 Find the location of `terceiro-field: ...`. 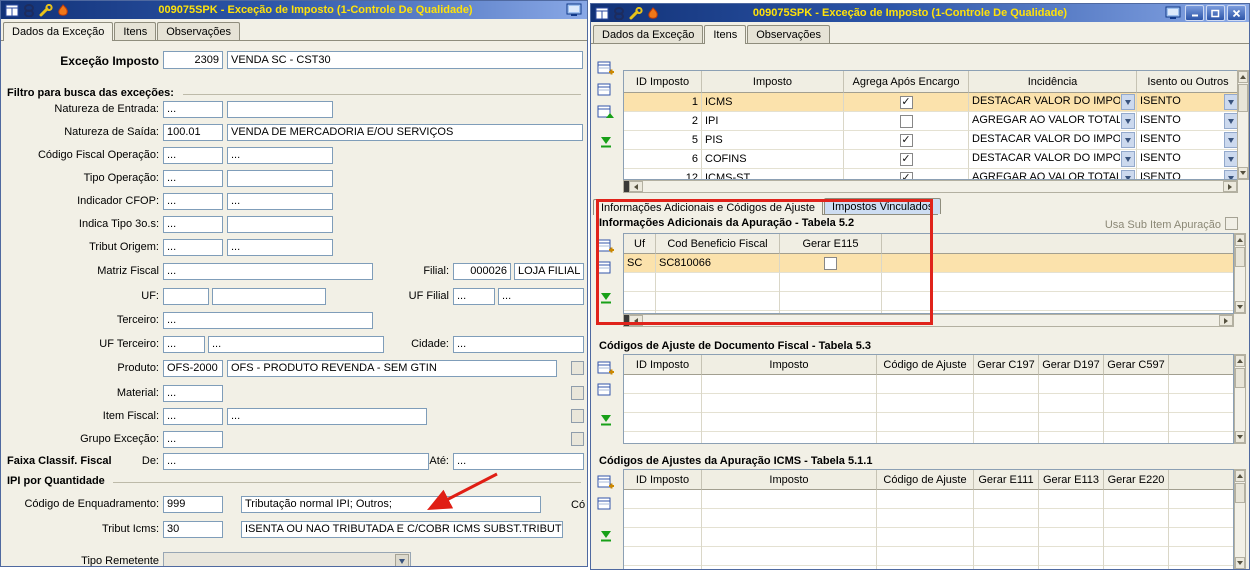

terceiro-field: ... is located at coordinates (268, 320).